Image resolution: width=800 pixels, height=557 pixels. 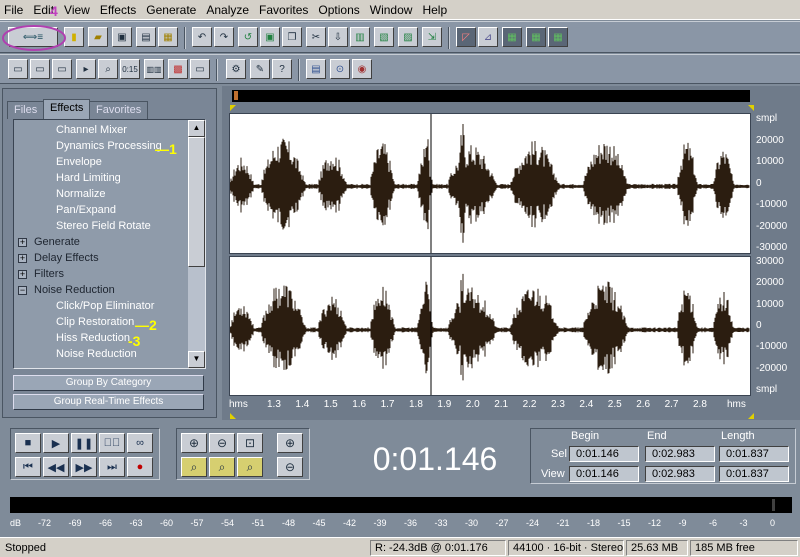 What do you see at coordinates (466, 37) in the screenshot?
I see `envelope-button: ◸` at bounding box center [466, 37].